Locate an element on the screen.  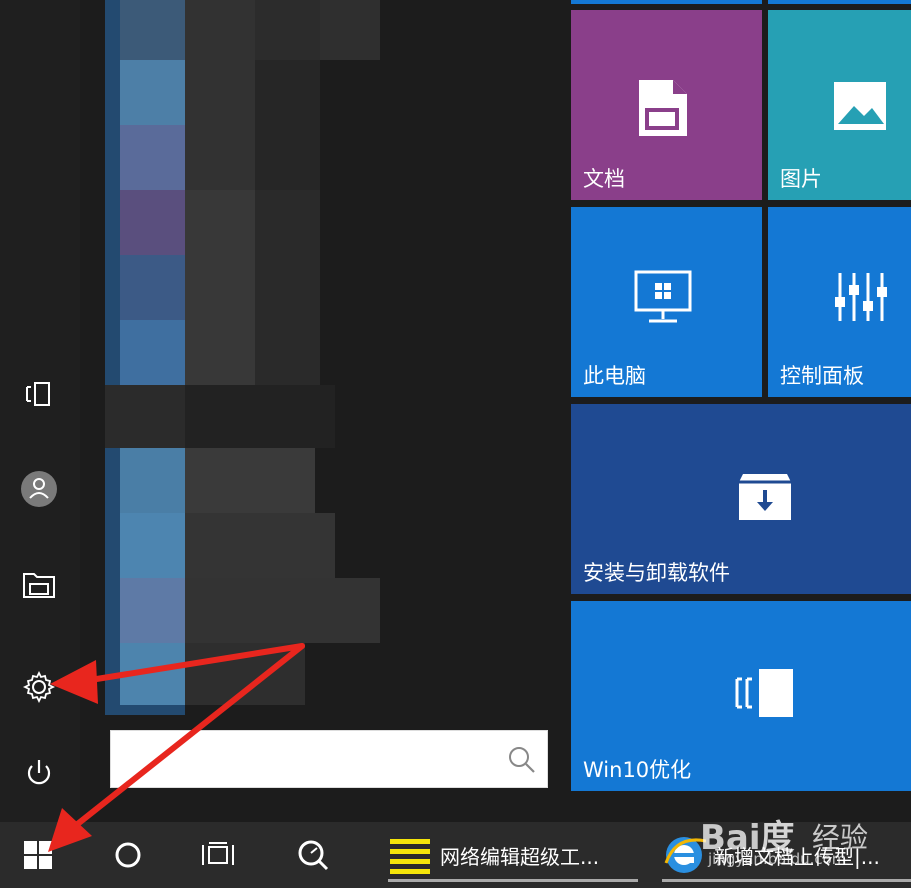
file-explorer-button is located at coordinates (39, 585).